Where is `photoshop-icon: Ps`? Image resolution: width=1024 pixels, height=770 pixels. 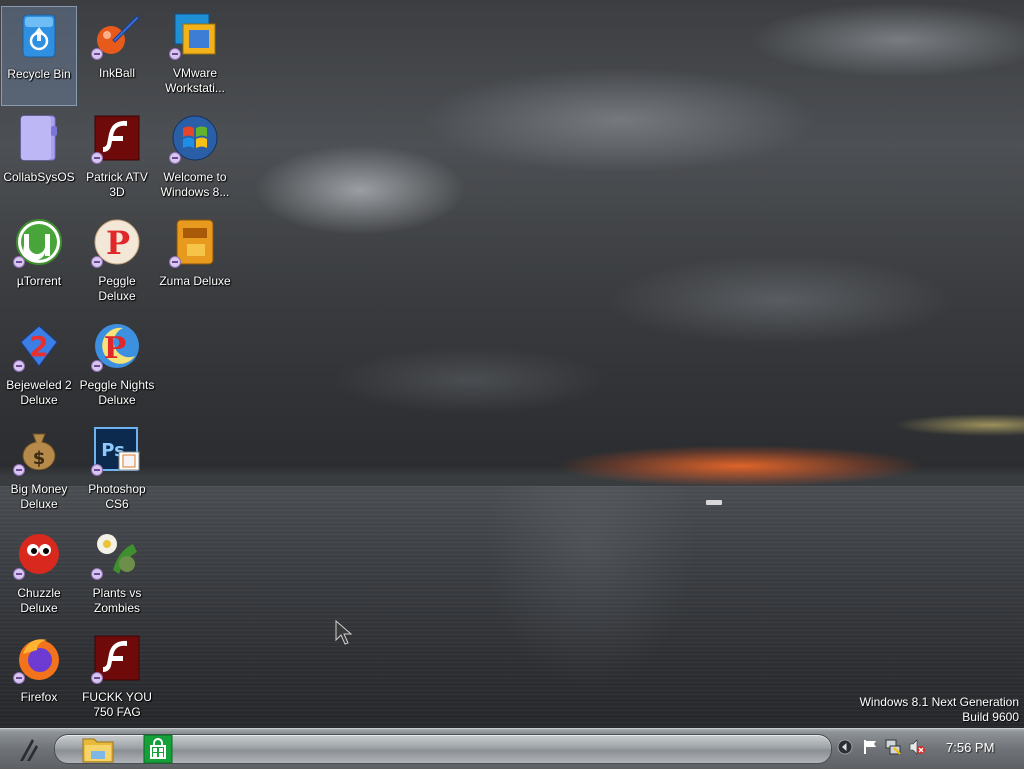
photoshop-icon: Ps is located at coordinates (116, 451).